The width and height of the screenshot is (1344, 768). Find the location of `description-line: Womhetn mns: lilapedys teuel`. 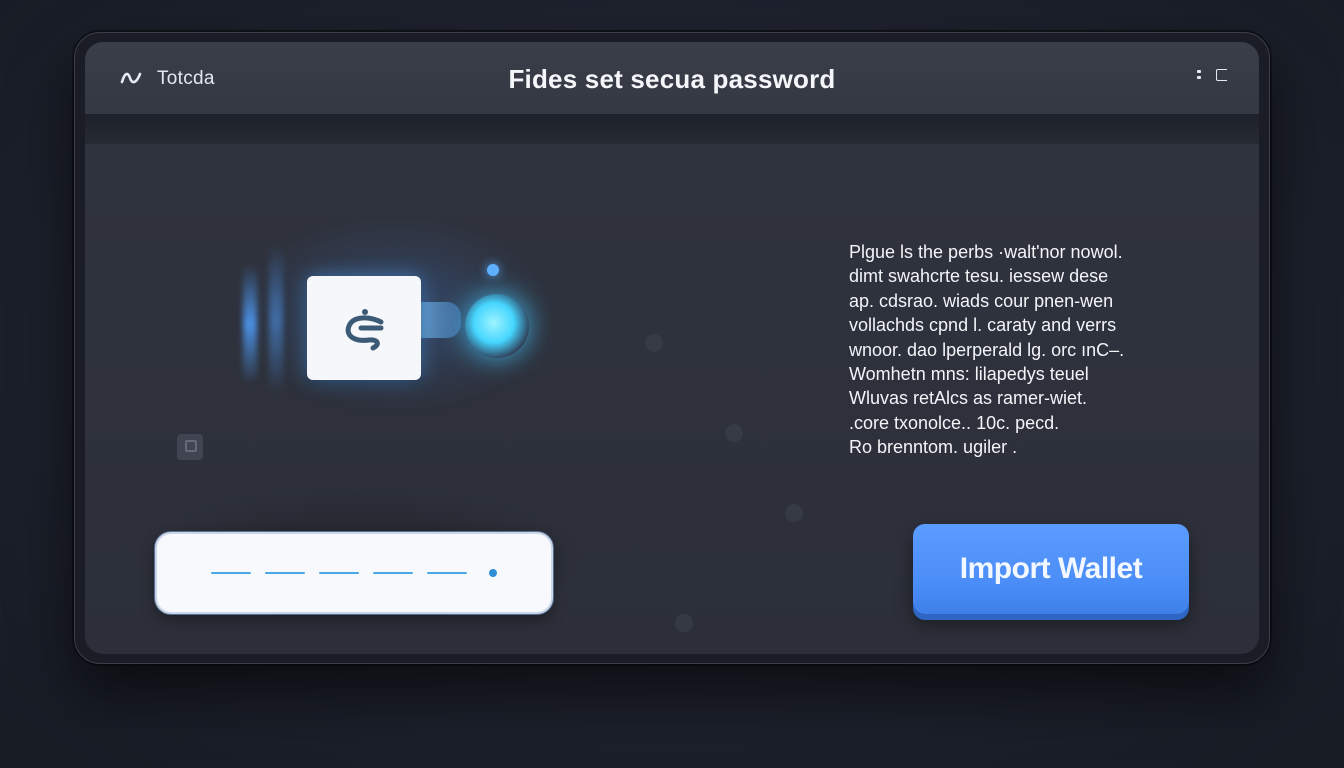

description-line: Womhetn mns: lilapedys teuel is located at coordinates (969, 374).